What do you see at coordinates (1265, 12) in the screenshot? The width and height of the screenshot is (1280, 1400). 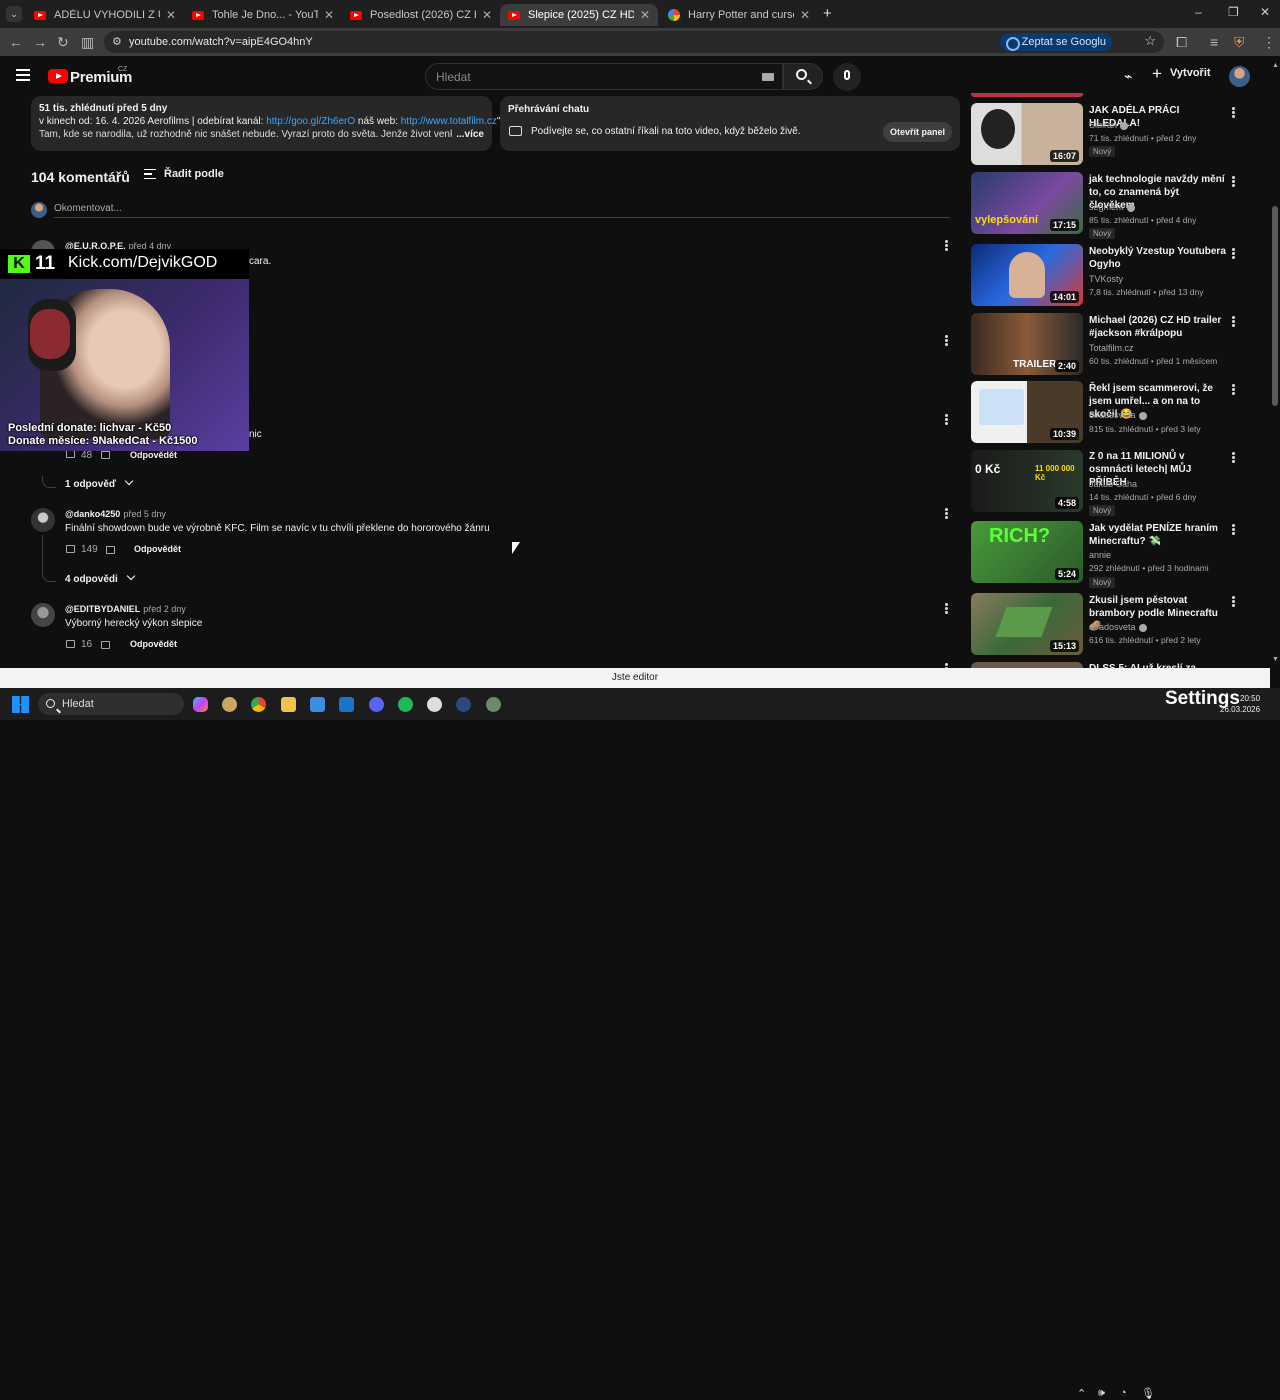 I see `close-window-button: ✕` at bounding box center [1265, 12].